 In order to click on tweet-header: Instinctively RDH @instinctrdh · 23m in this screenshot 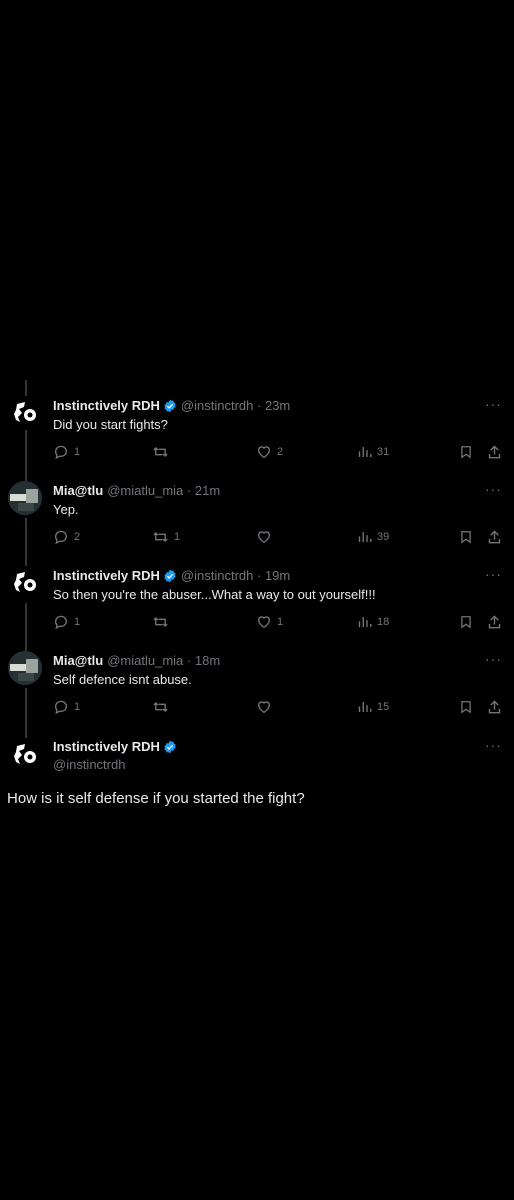, I will do `click(171, 406)`.